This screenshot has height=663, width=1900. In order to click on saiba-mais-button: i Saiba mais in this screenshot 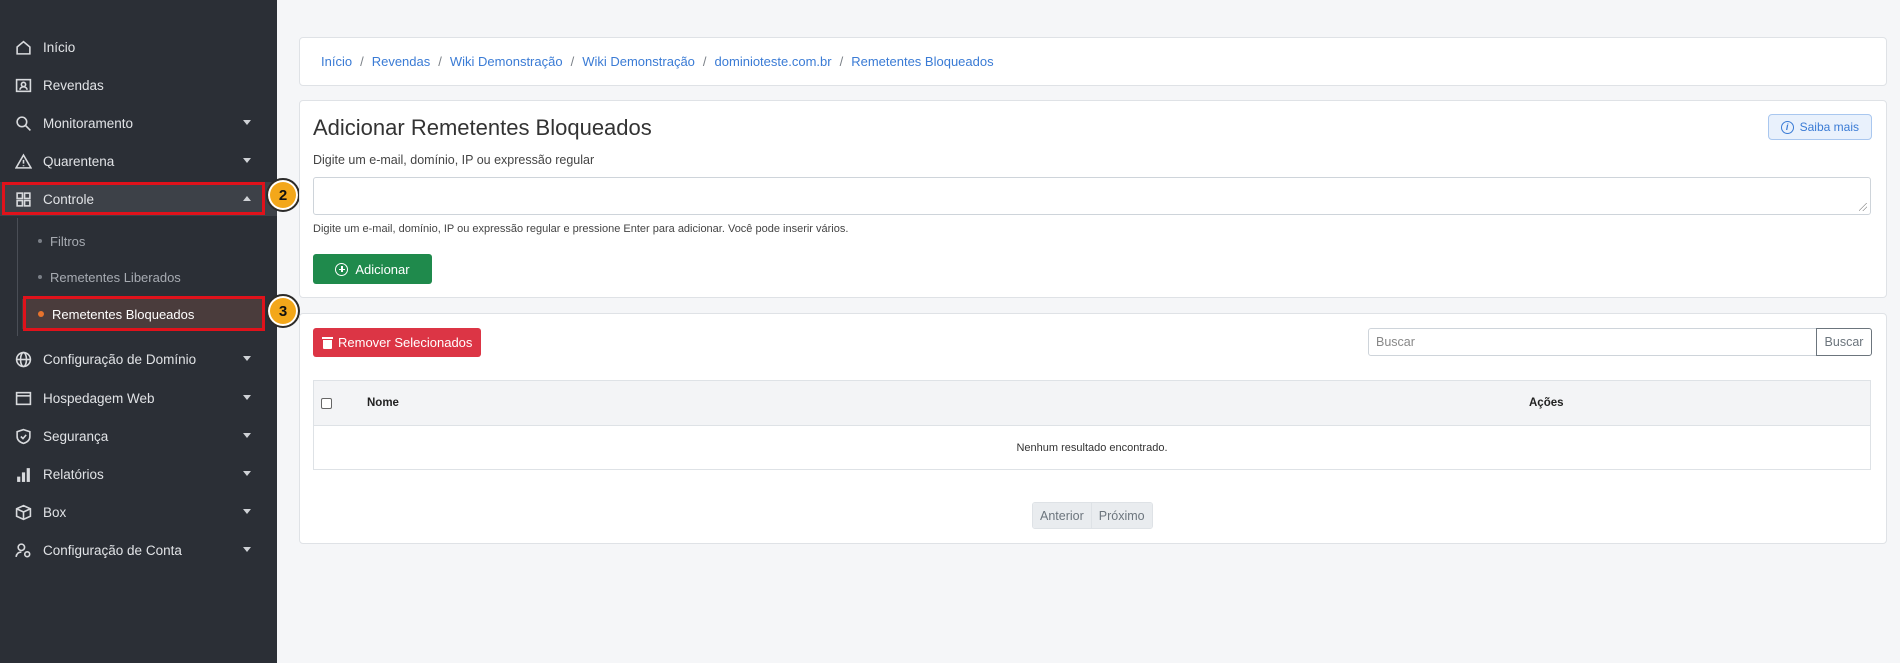, I will do `click(1819, 127)`.